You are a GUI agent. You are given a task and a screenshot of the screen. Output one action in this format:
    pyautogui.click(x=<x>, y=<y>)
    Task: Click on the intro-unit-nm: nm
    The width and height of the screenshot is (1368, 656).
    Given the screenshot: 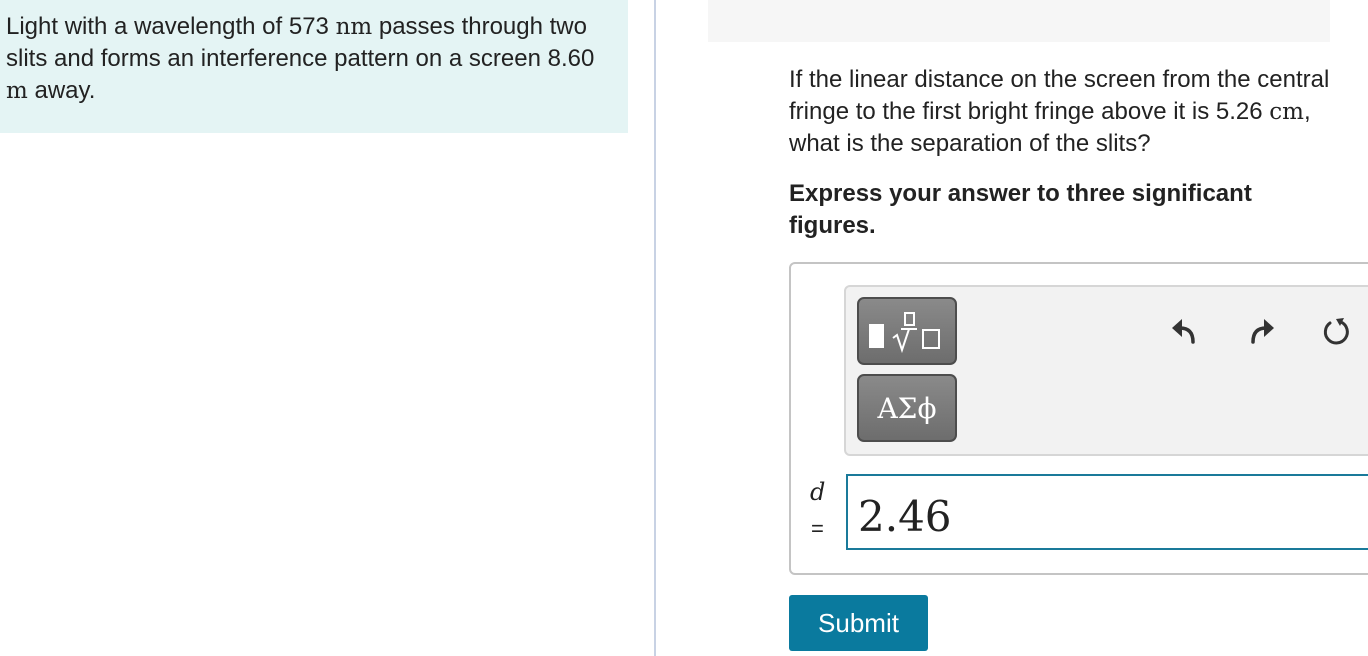 What is the action you would take?
    pyautogui.click(x=354, y=27)
    